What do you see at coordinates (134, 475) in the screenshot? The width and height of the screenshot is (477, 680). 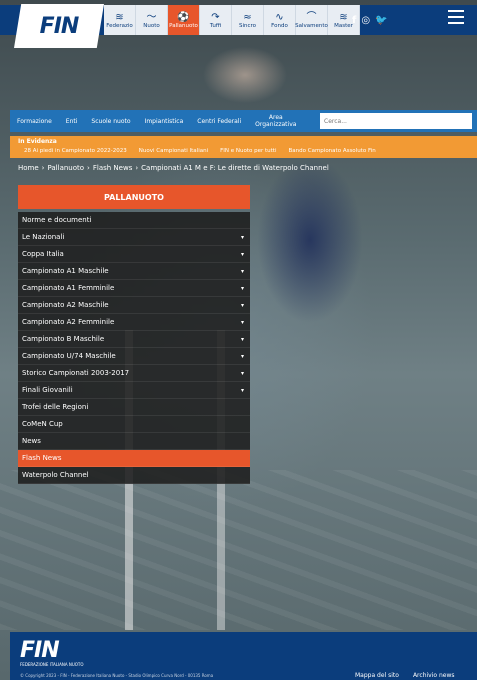 I see `sidebar-item-waterpolo-channel: Waterpolo Channel` at bounding box center [134, 475].